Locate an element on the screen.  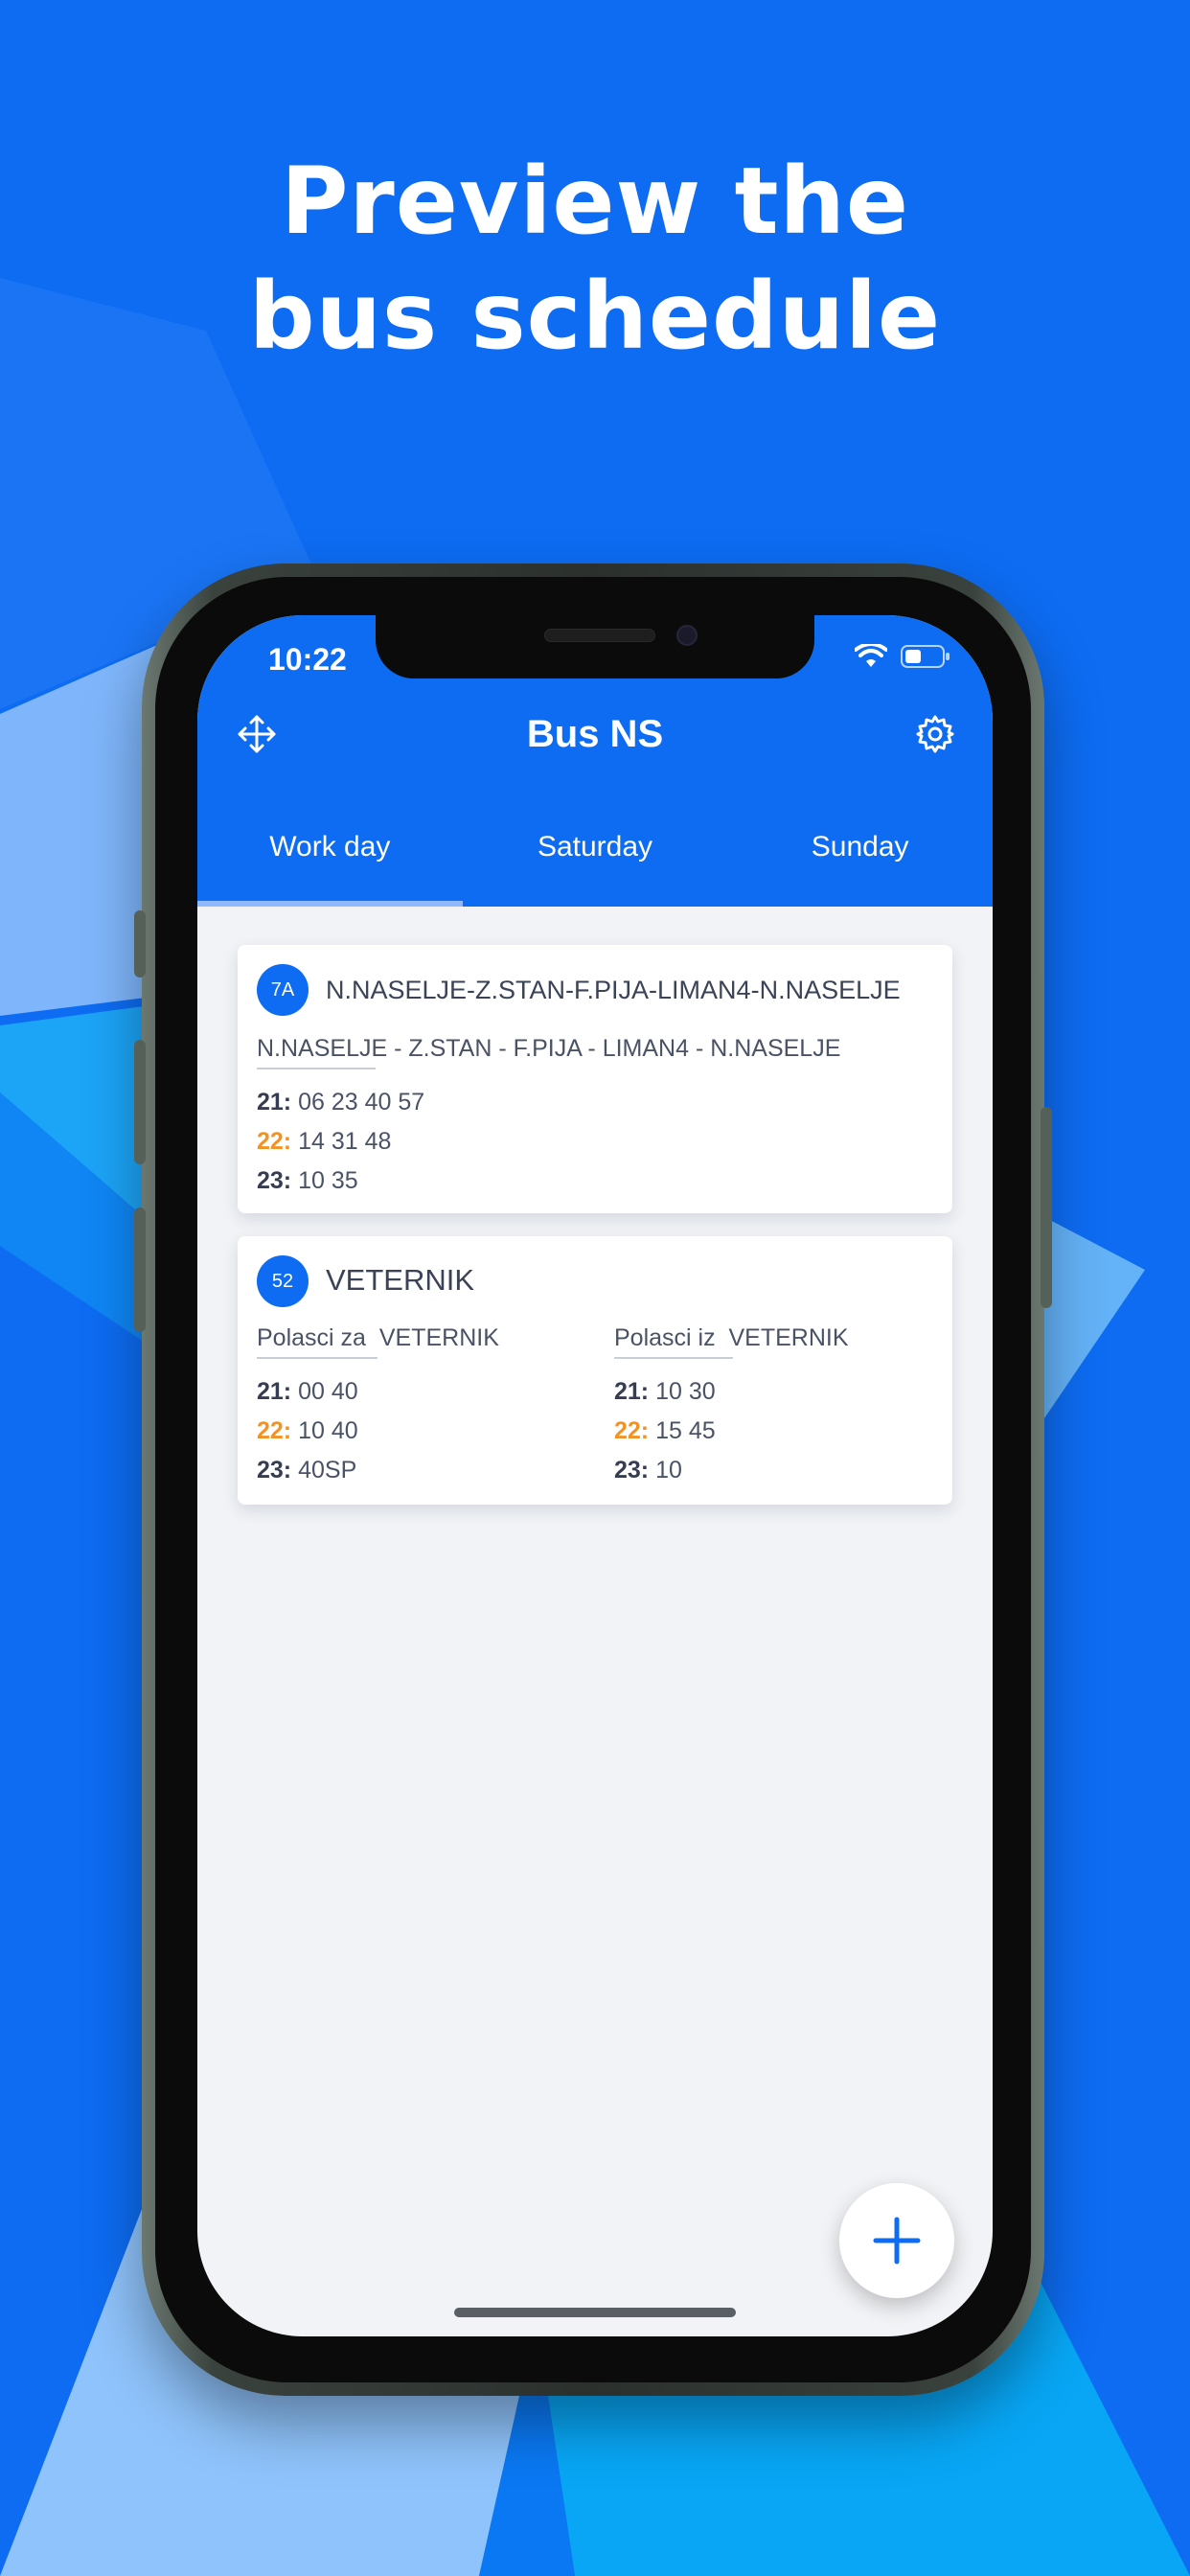
app-header: 10:22 Bus NS Work day Saturday Sunday is located at coordinates (595, 761).